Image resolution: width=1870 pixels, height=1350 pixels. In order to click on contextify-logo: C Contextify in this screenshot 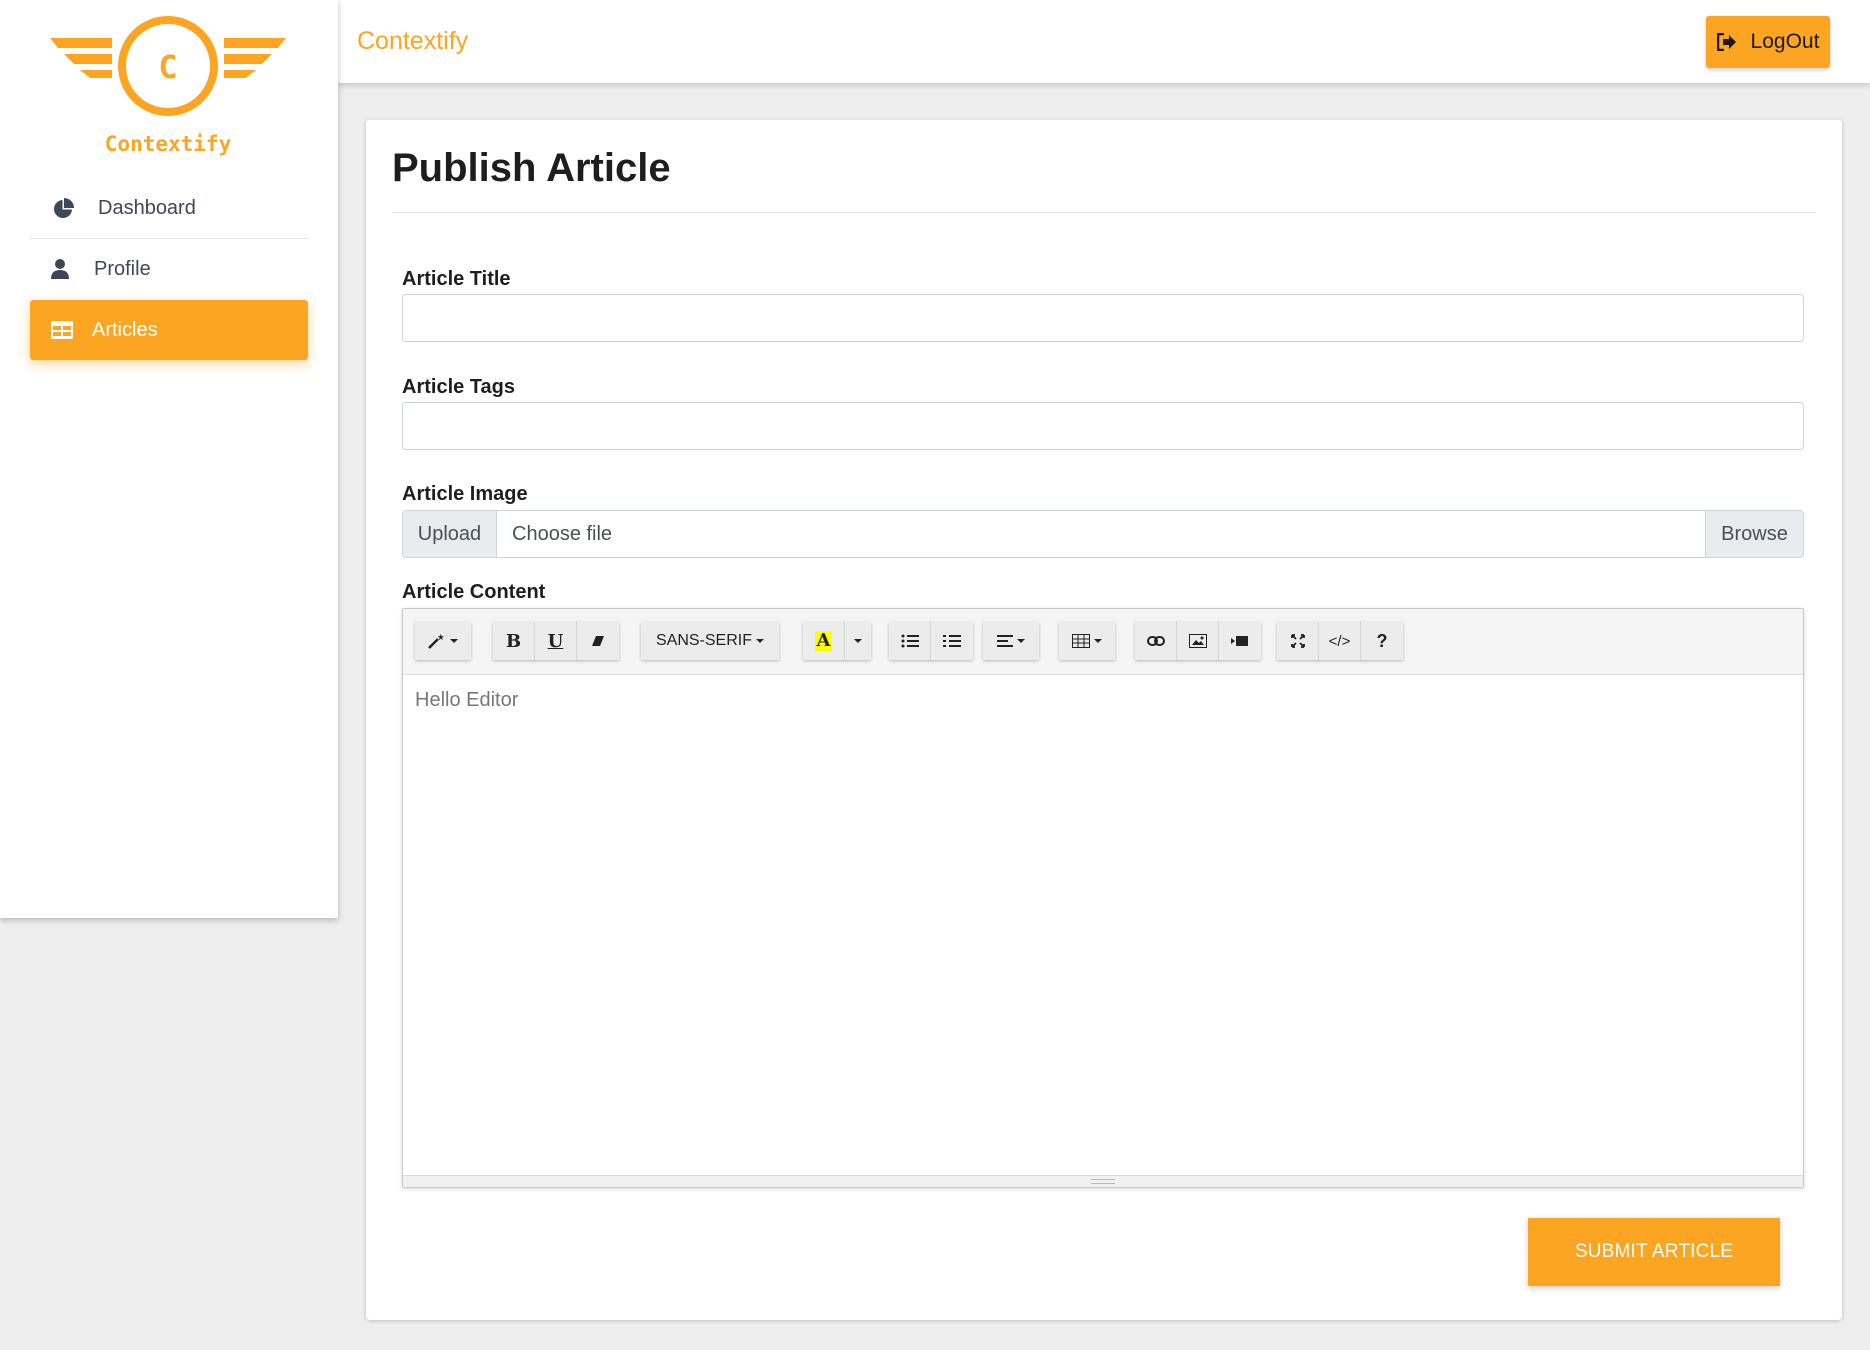, I will do `click(168, 85)`.